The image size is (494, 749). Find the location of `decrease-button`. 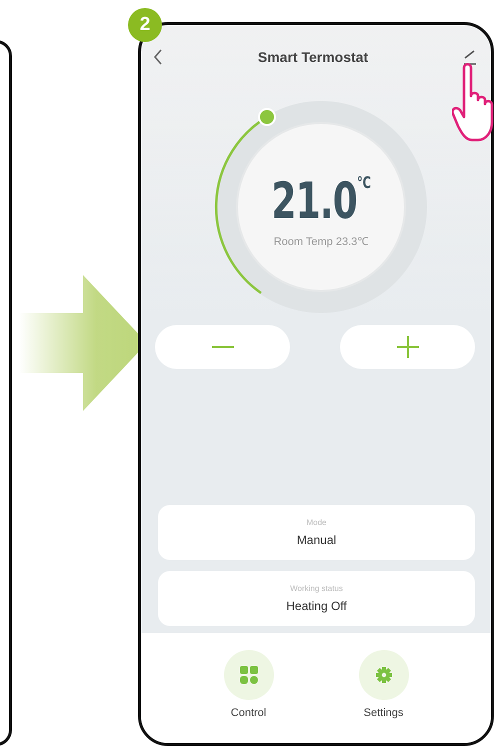

decrease-button is located at coordinates (222, 347).